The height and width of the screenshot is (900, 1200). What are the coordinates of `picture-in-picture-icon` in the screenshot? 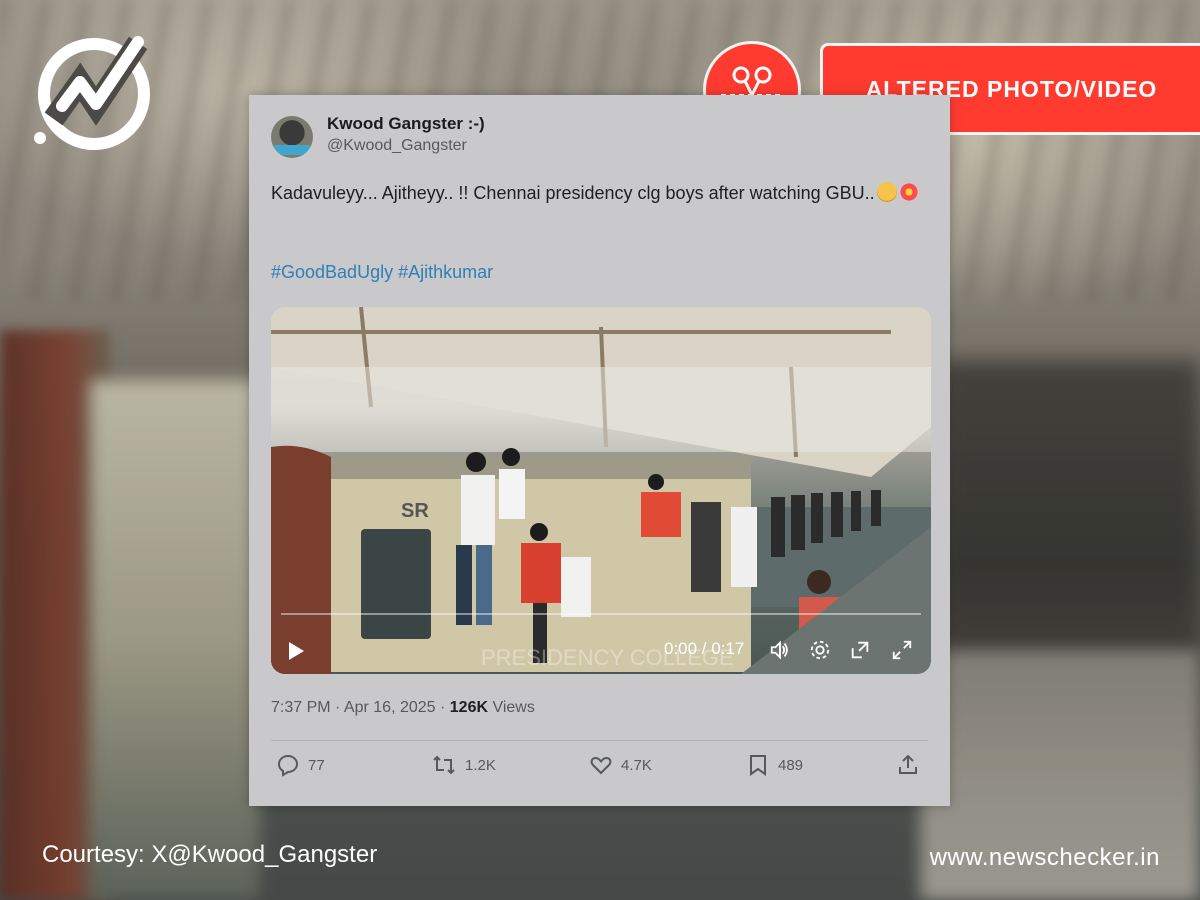 It's located at (860, 650).